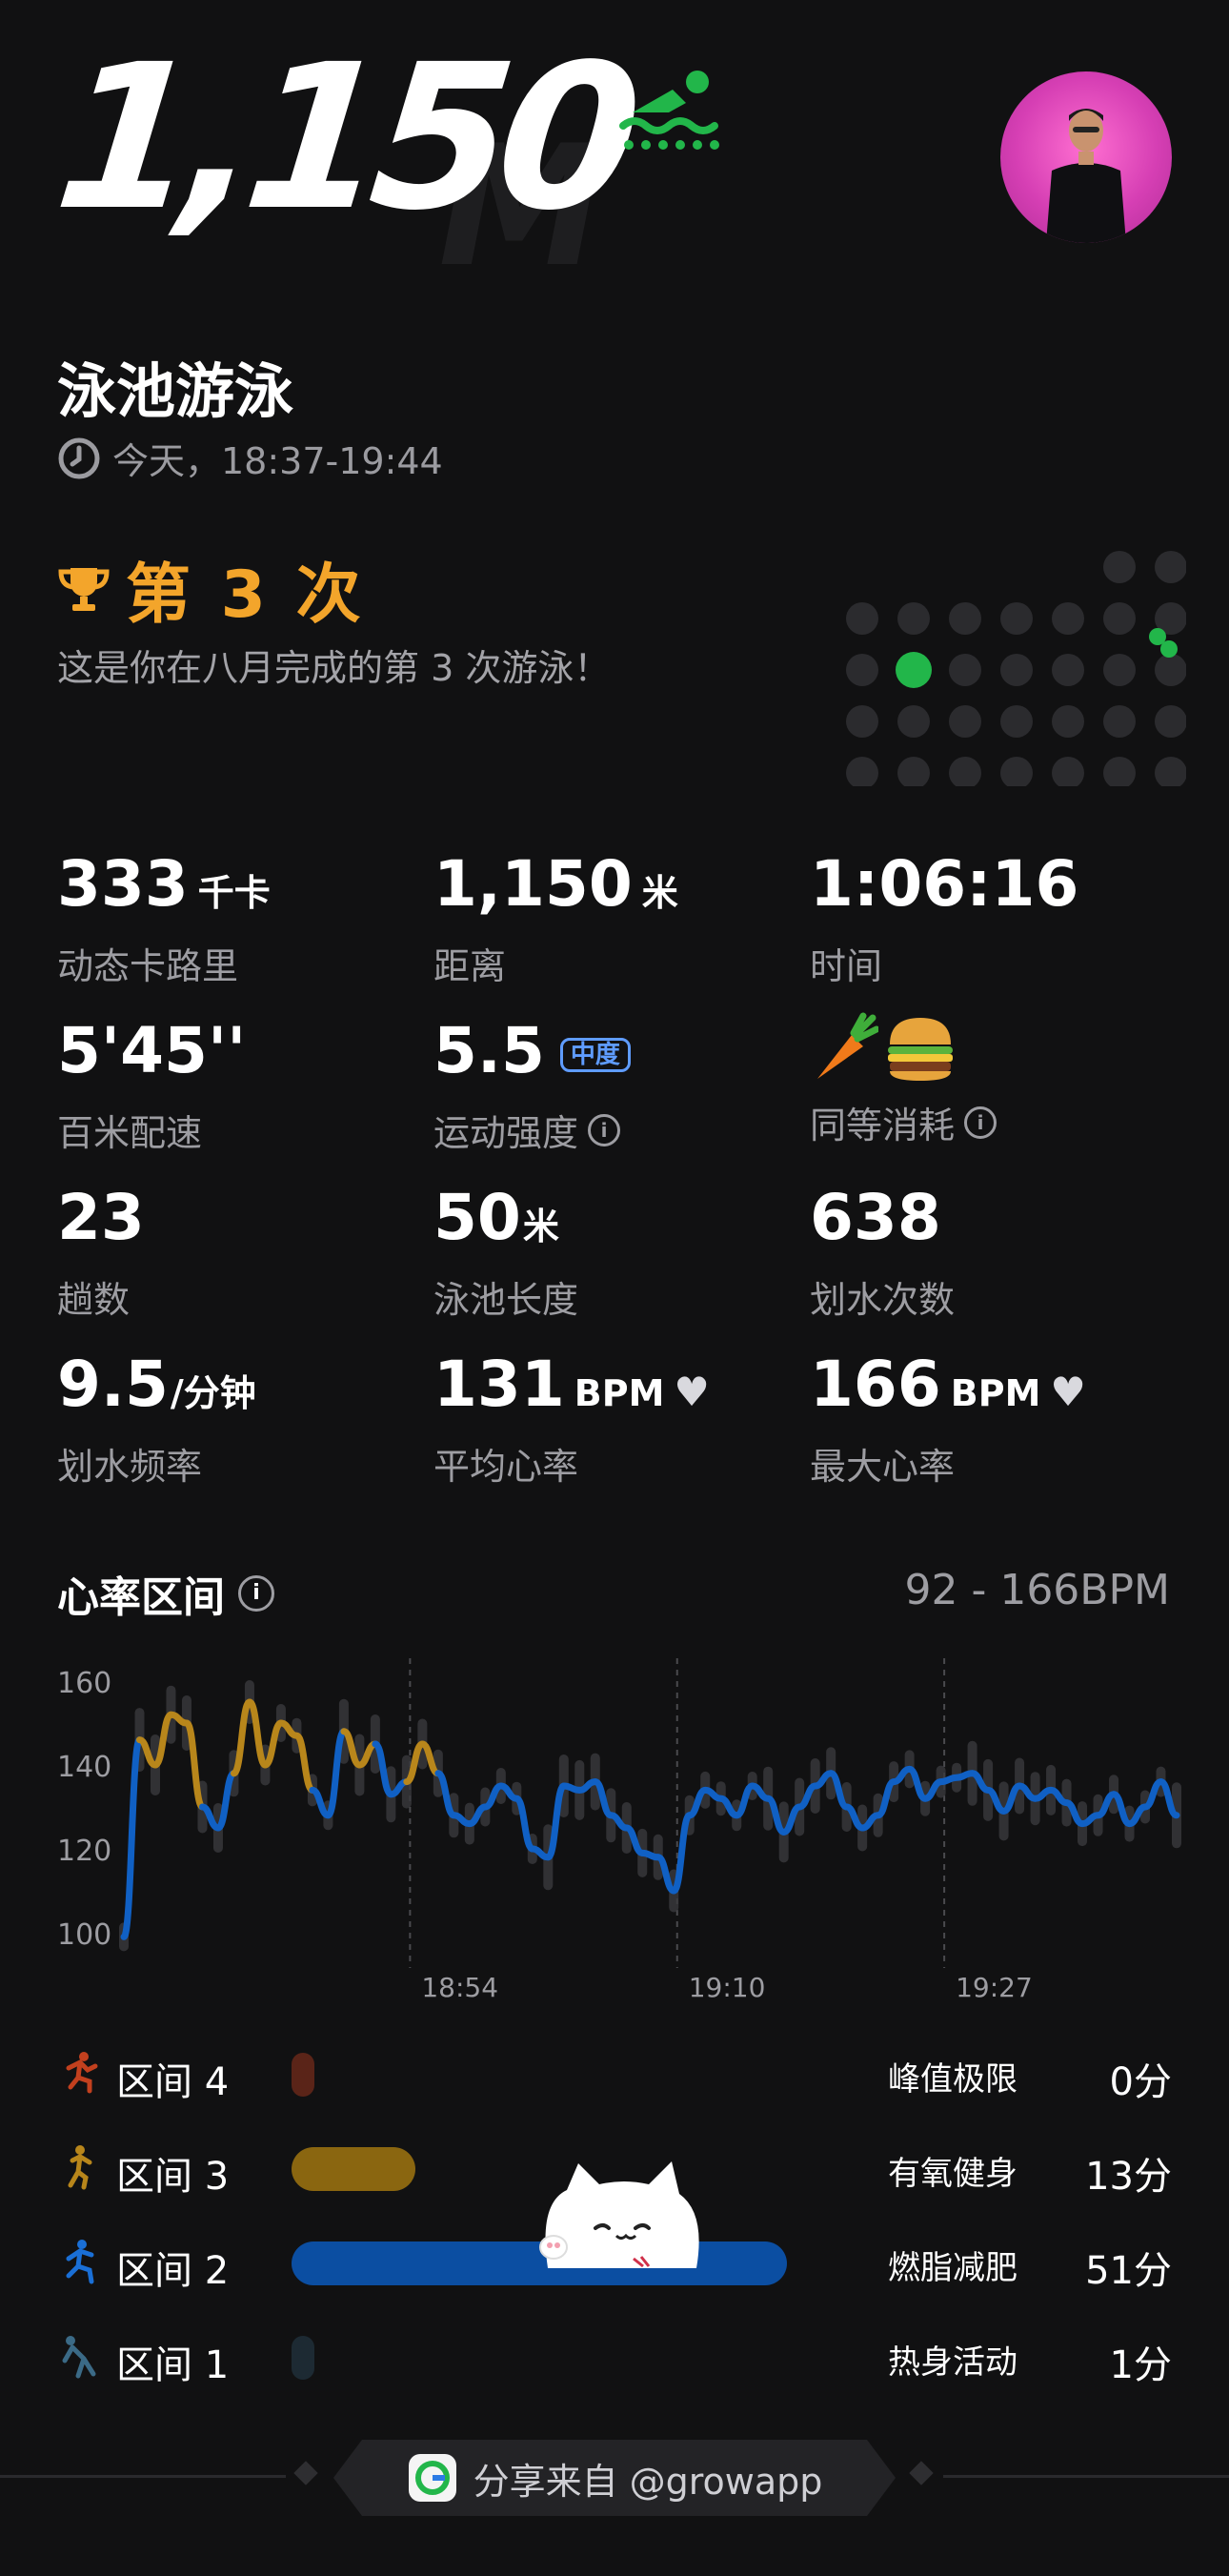 The image size is (1229, 2576). I want to click on pace-value: 5'45'', so click(152, 1050).